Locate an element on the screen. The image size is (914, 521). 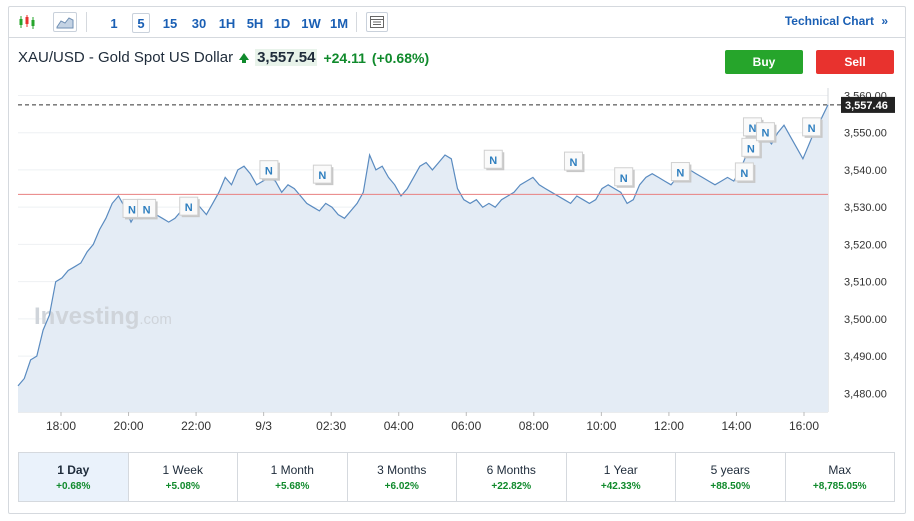
period-change: +6.02% is located at coordinates (401, 486).